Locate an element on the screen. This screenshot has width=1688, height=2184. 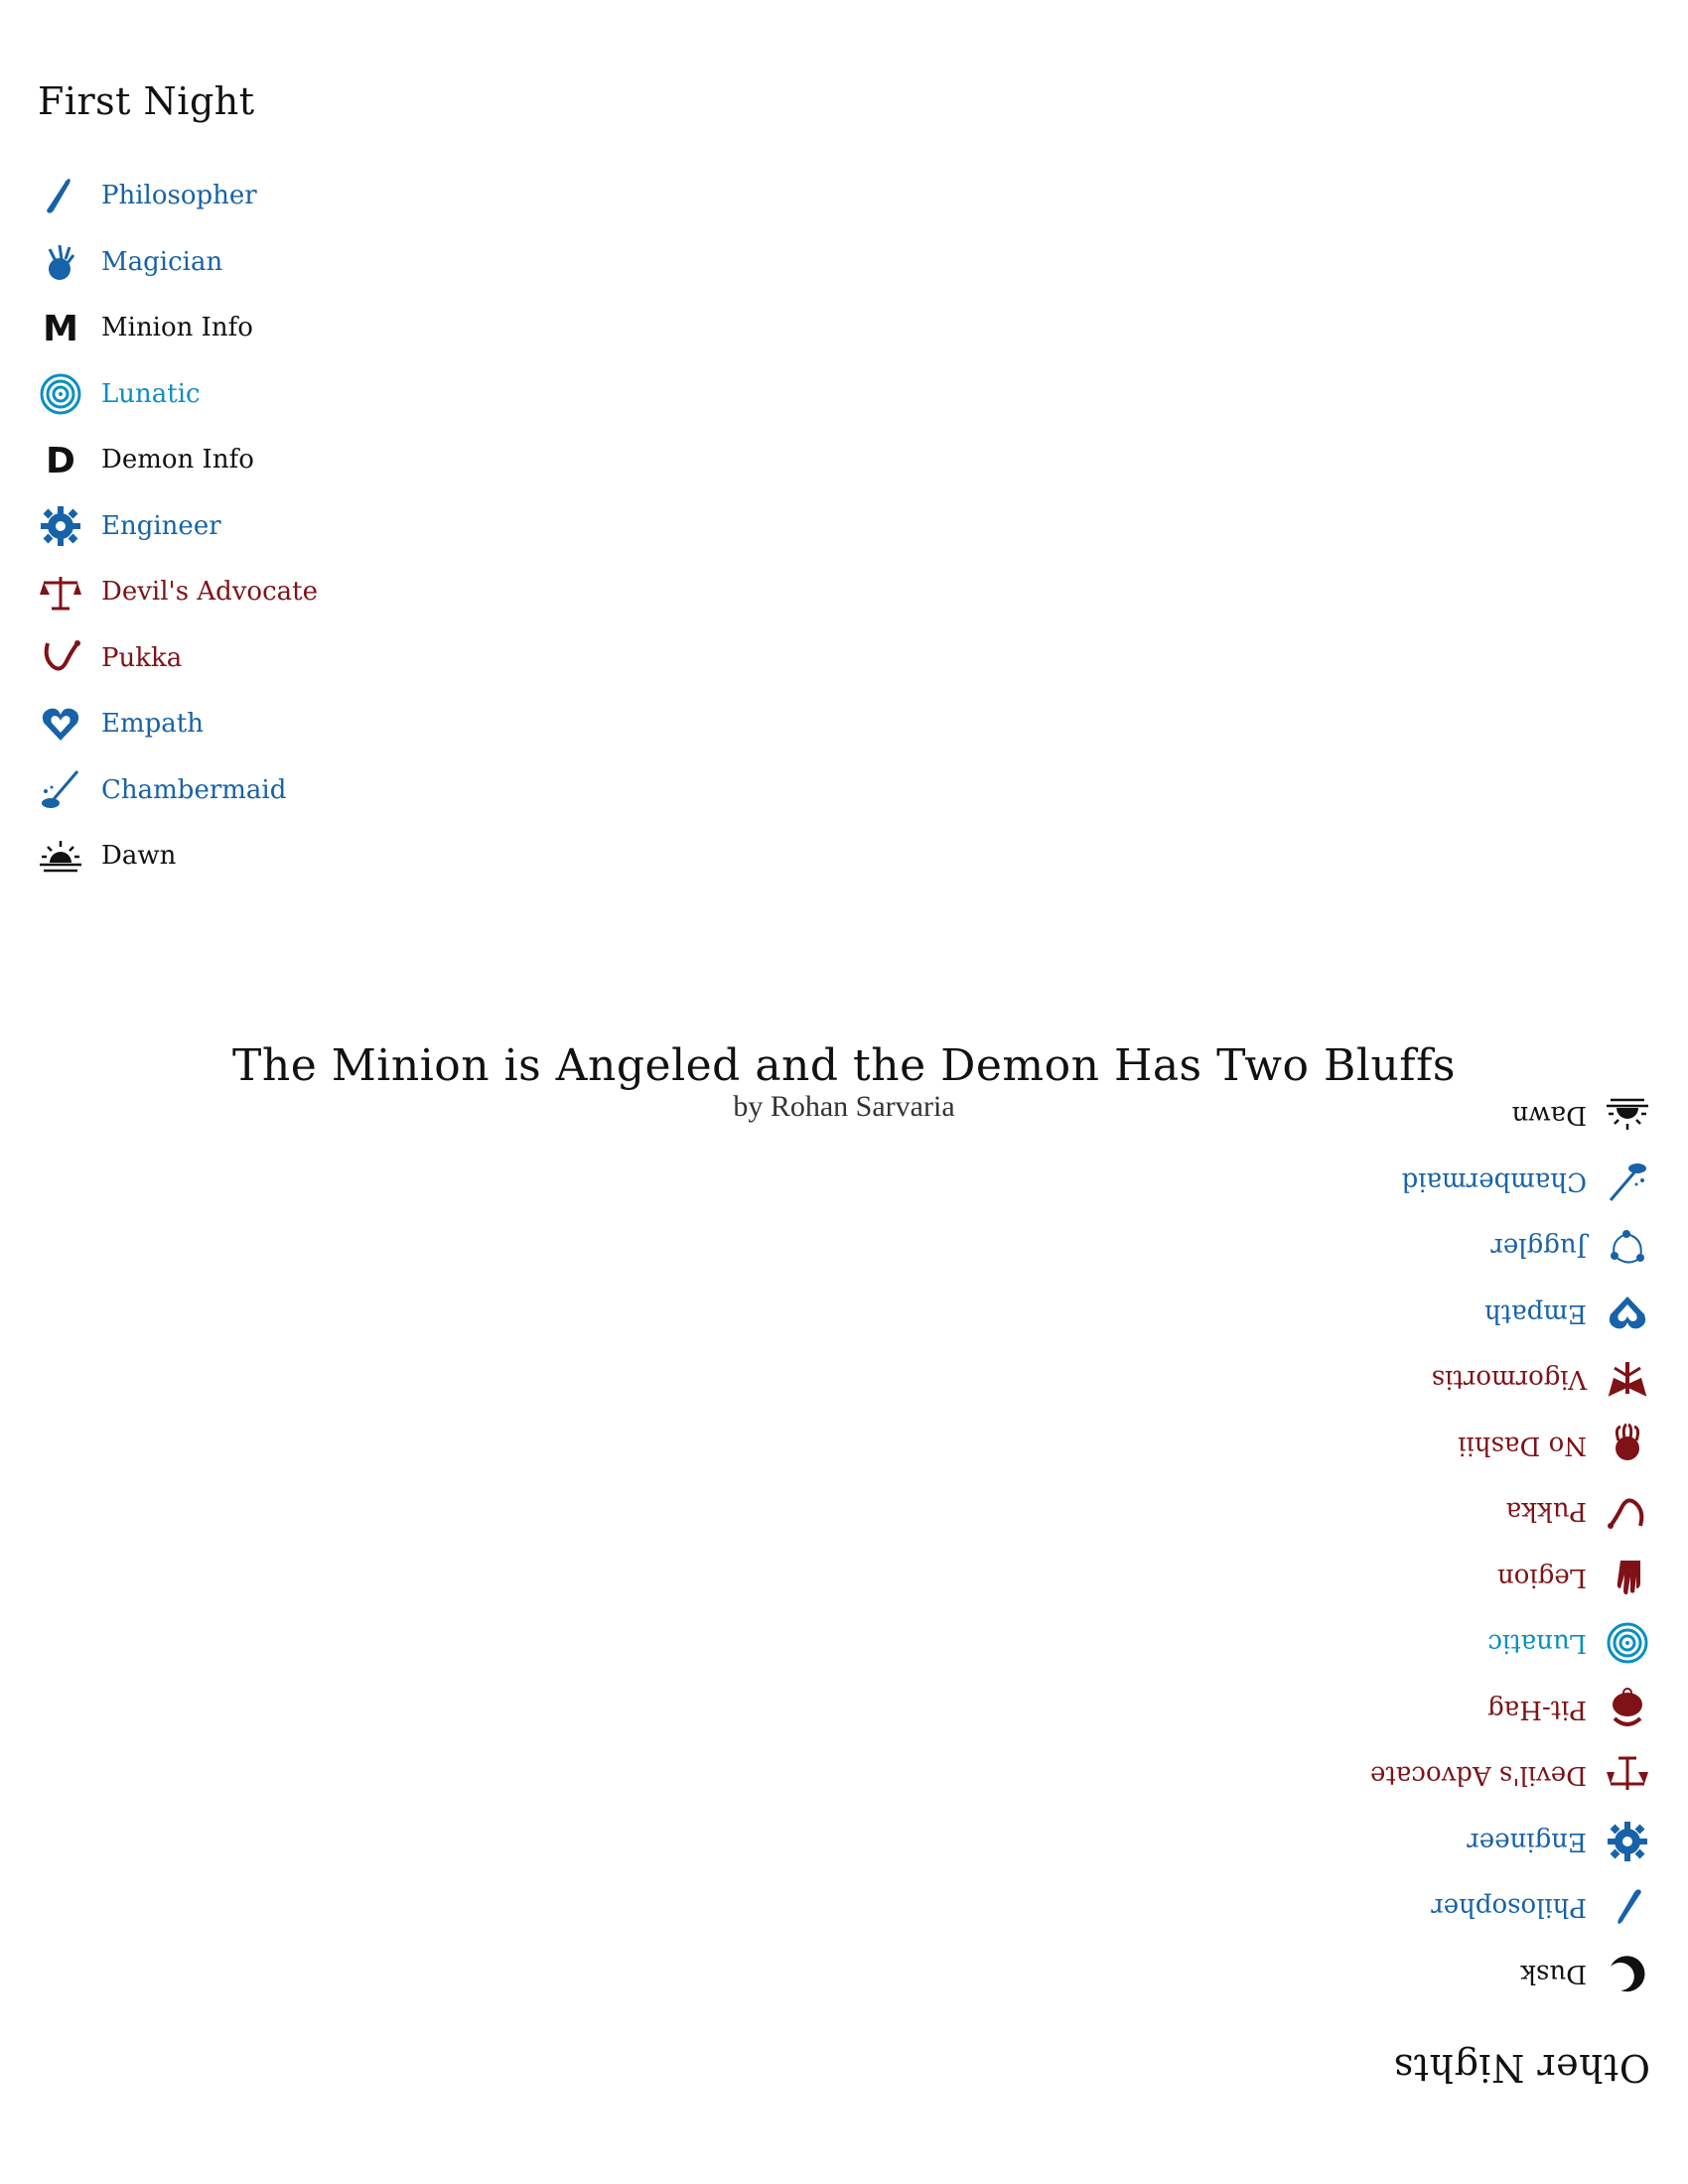
minion-info-icon: M is located at coordinates (65, 327).